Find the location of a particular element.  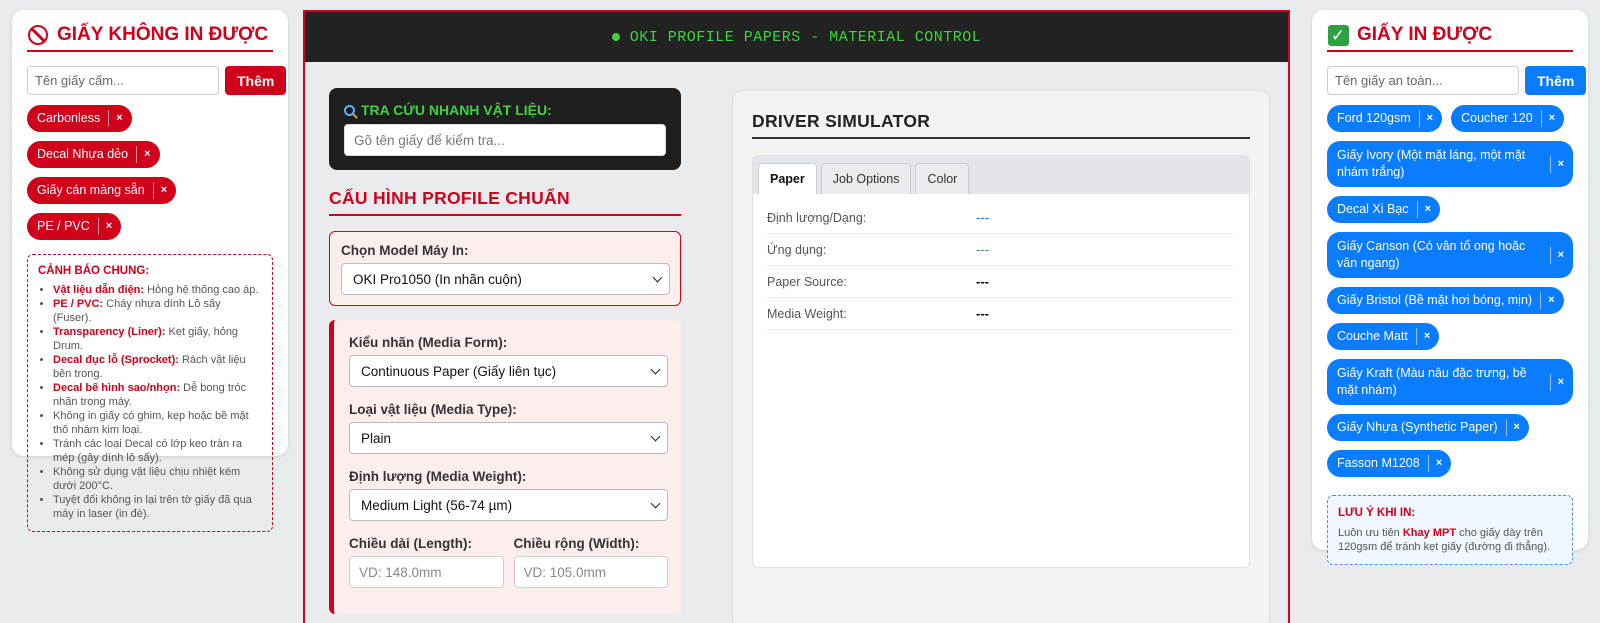

model-select: OKI Pro1050 (In nhãn cuộn) is located at coordinates (505, 279).